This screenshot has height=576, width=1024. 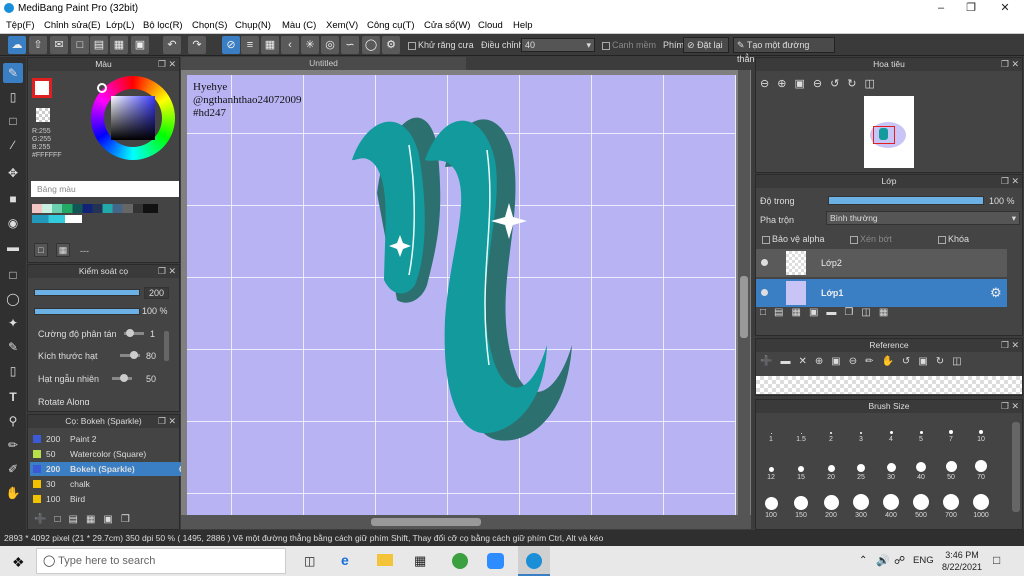 What do you see at coordinates (13, 247) in the screenshot?
I see `gradient-tool-icon: ▬` at bounding box center [13, 247].